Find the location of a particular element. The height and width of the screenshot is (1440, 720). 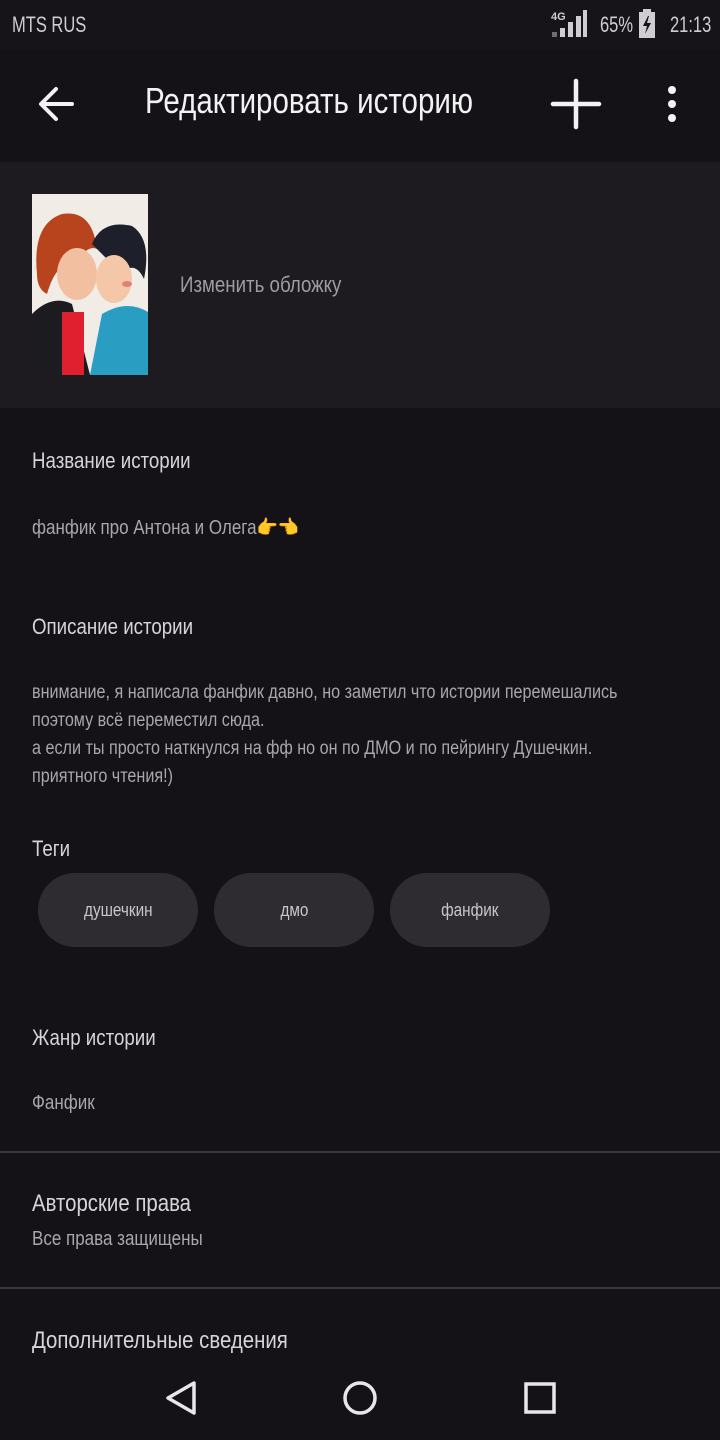

app-bar: Редактировать историю is located at coordinates (360, 105).